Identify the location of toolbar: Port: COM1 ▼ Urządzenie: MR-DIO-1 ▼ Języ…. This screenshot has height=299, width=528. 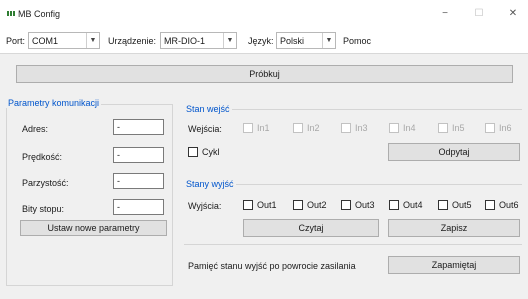
(264, 41).